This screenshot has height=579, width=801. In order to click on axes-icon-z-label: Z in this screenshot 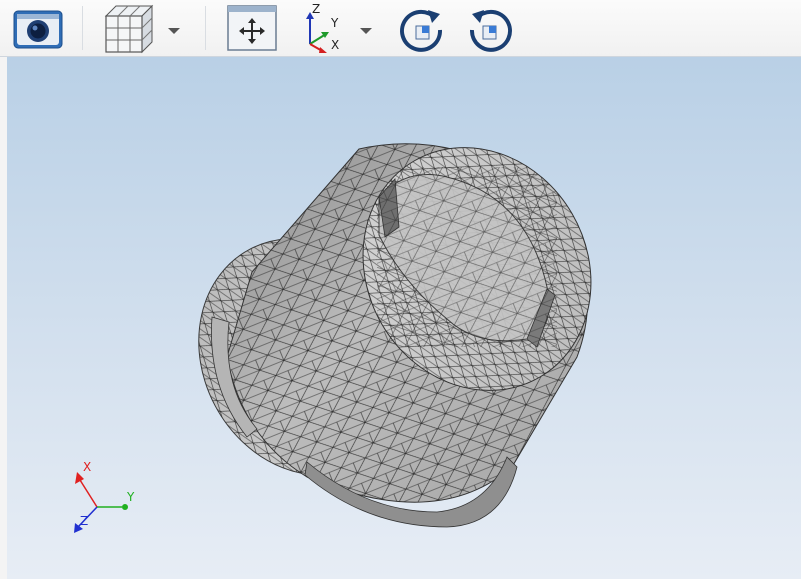, I will do `click(316, 9)`.